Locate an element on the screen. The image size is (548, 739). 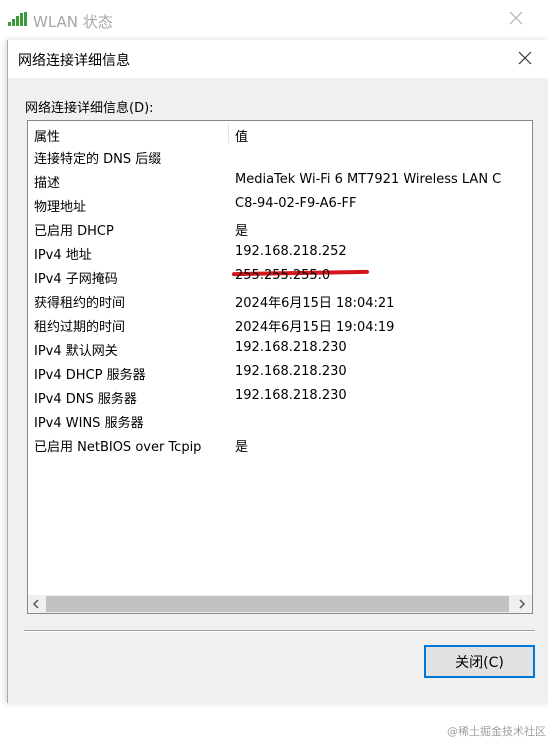
list-row: 物理地址 C8-94-02-F9-A6-FF is located at coordinates (280, 205).